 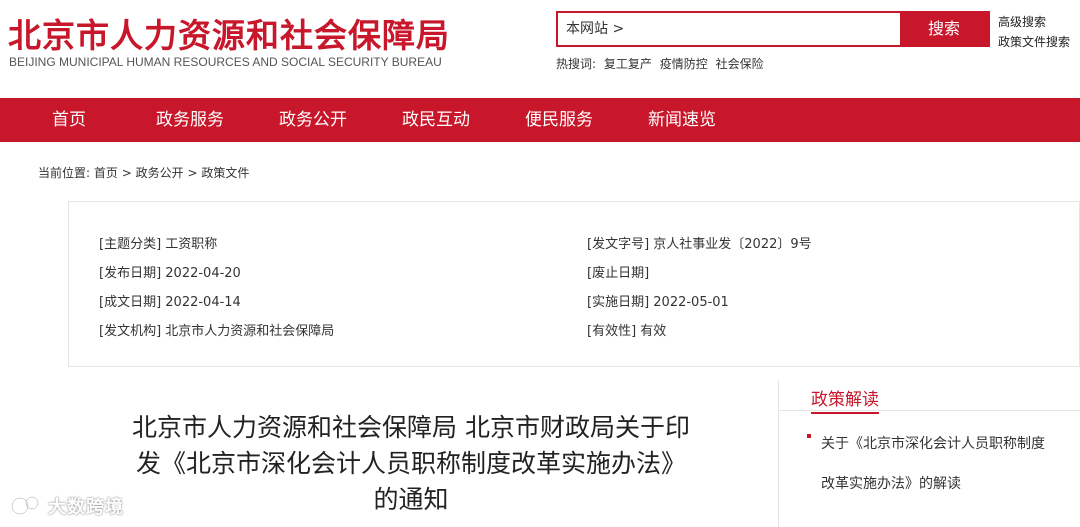 I want to click on policy-interpretation-sidebar: 政策解读 关于《北京市深化会计人员职称制度 改革实施办法》的解读, so click(x=929, y=453).